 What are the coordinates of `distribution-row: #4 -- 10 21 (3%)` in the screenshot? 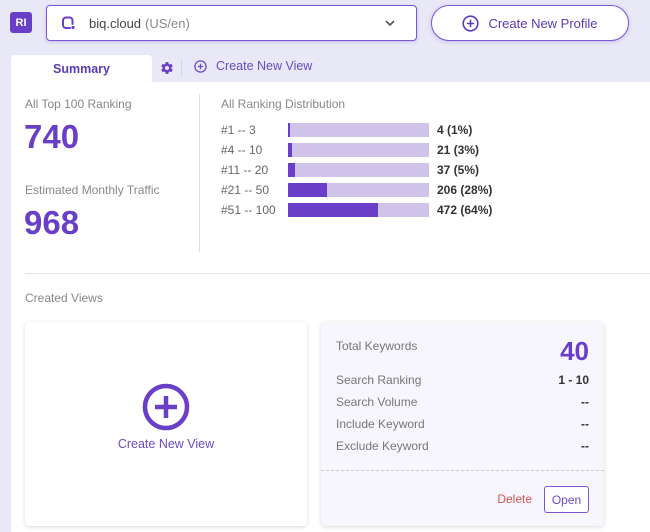 It's located at (350, 150).